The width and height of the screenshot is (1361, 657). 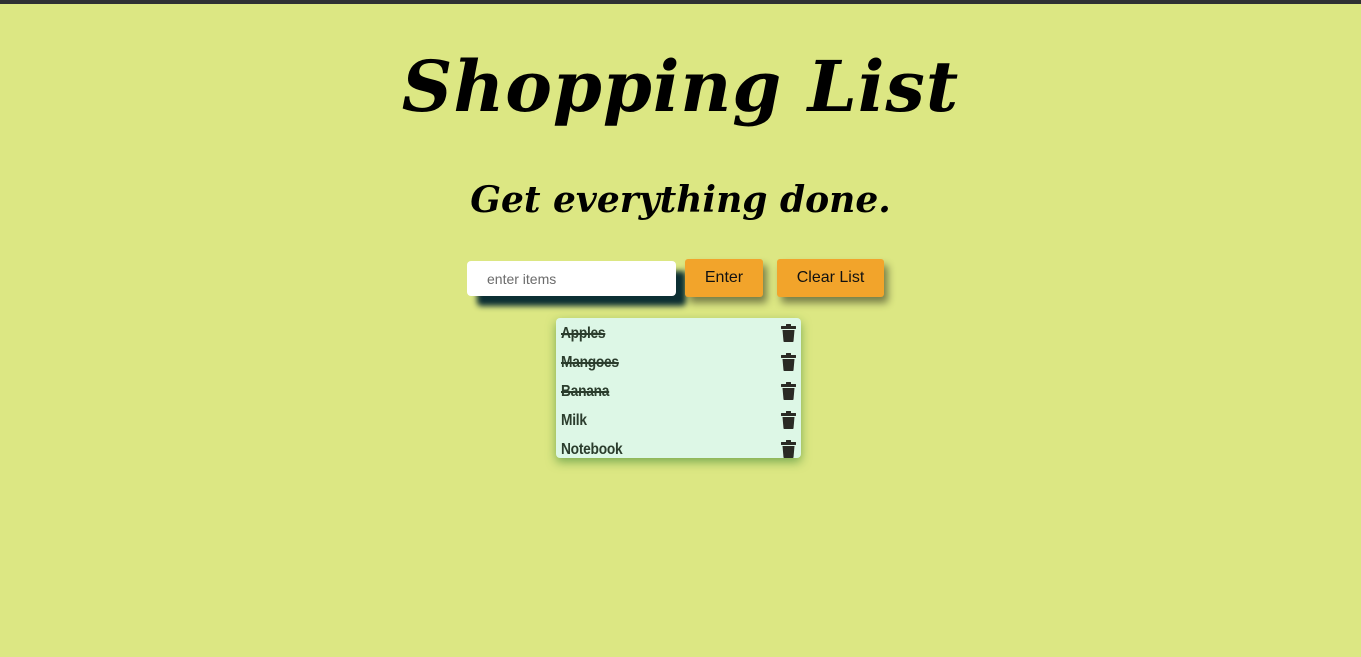 What do you see at coordinates (678, 449) in the screenshot?
I see `list-item: Notebook` at bounding box center [678, 449].